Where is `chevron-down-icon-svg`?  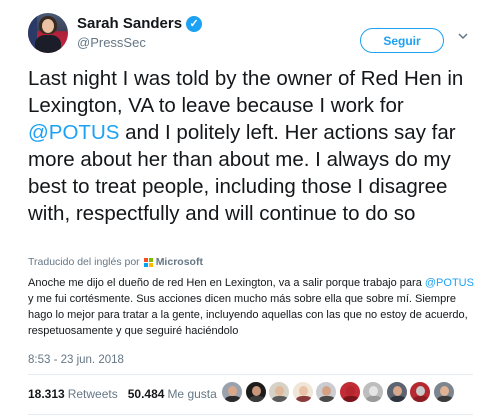 chevron-down-icon-svg is located at coordinates (463, 36).